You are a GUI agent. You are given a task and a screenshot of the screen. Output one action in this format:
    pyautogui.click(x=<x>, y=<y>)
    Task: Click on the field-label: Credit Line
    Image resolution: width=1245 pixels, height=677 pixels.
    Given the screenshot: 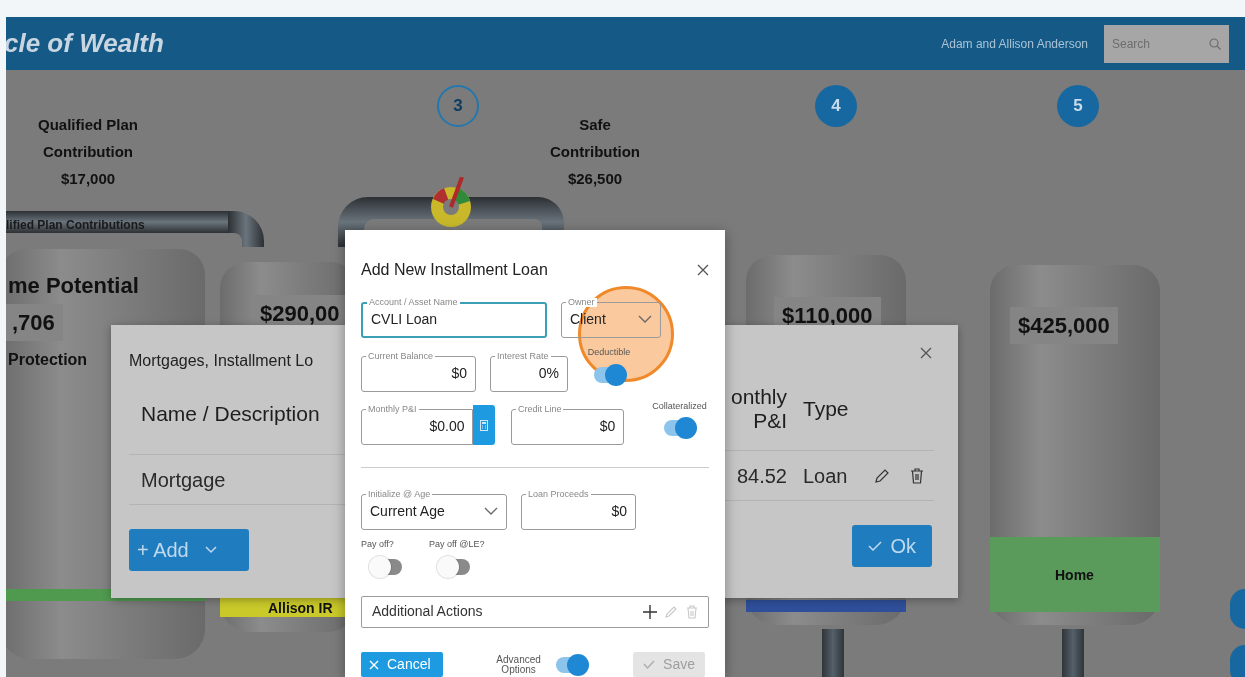 What is the action you would take?
    pyautogui.click(x=539, y=409)
    